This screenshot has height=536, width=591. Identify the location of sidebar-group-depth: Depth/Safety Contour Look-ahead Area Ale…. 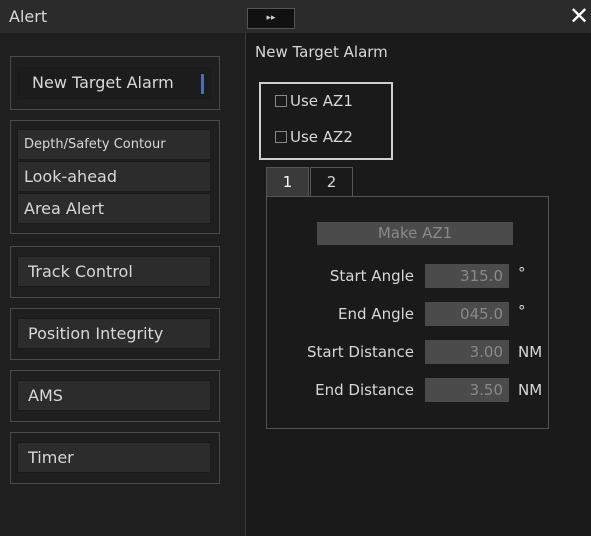
(115, 177).